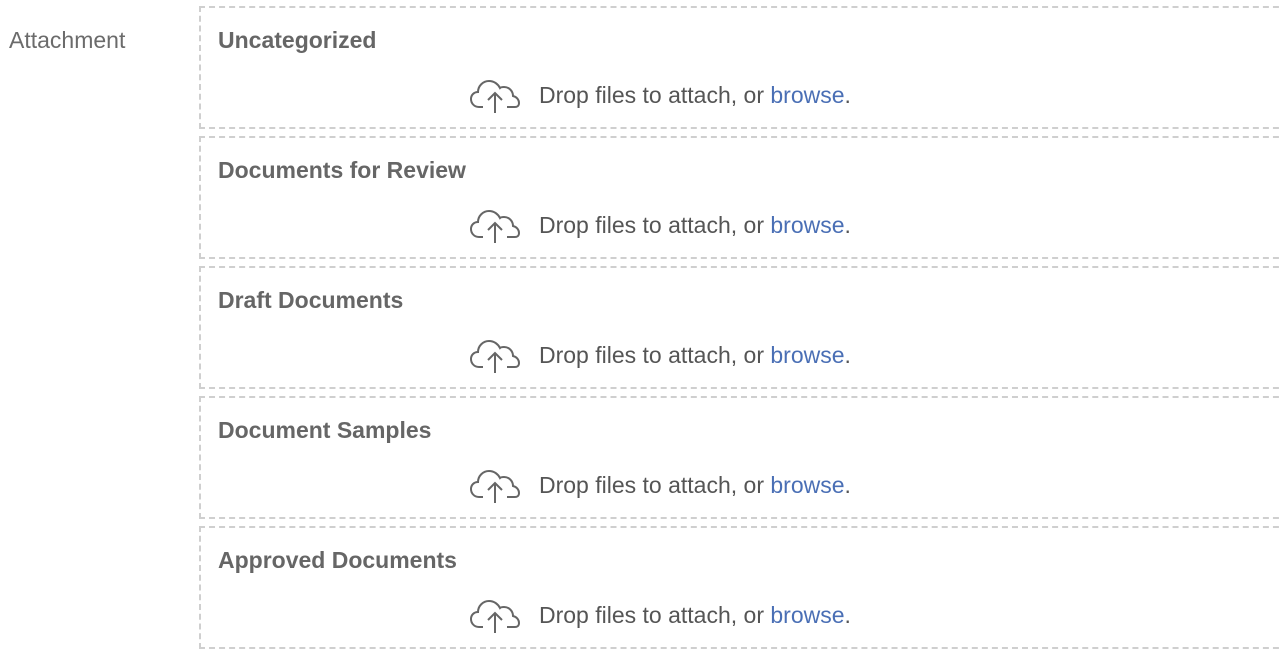 Image resolution: width=1281 pixels, height=656 pixels. I want to click on dropzone-title: Uncategorized, so click(297, 40).